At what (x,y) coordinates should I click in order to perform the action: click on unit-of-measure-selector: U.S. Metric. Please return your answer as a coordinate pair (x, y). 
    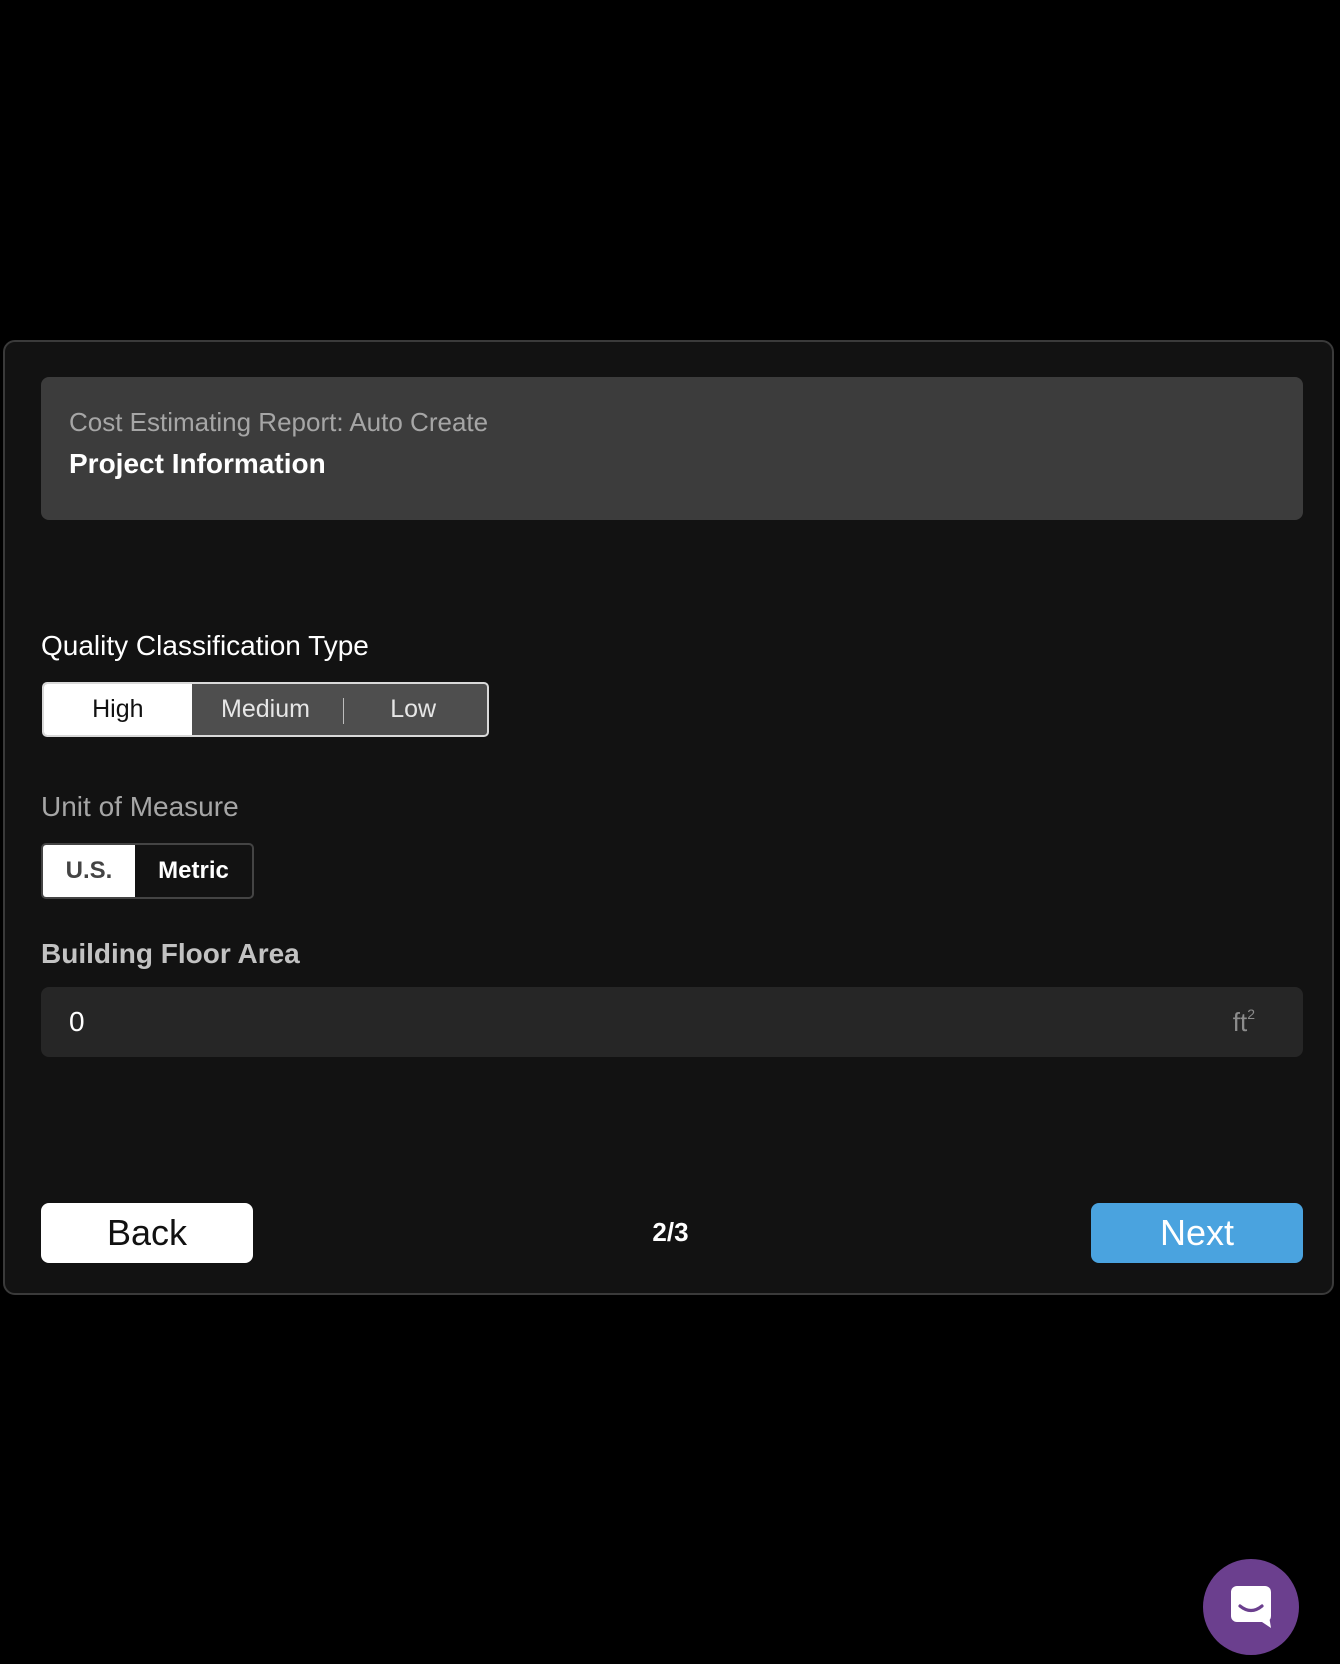
    Looking at the image, I should click on (147, 871).